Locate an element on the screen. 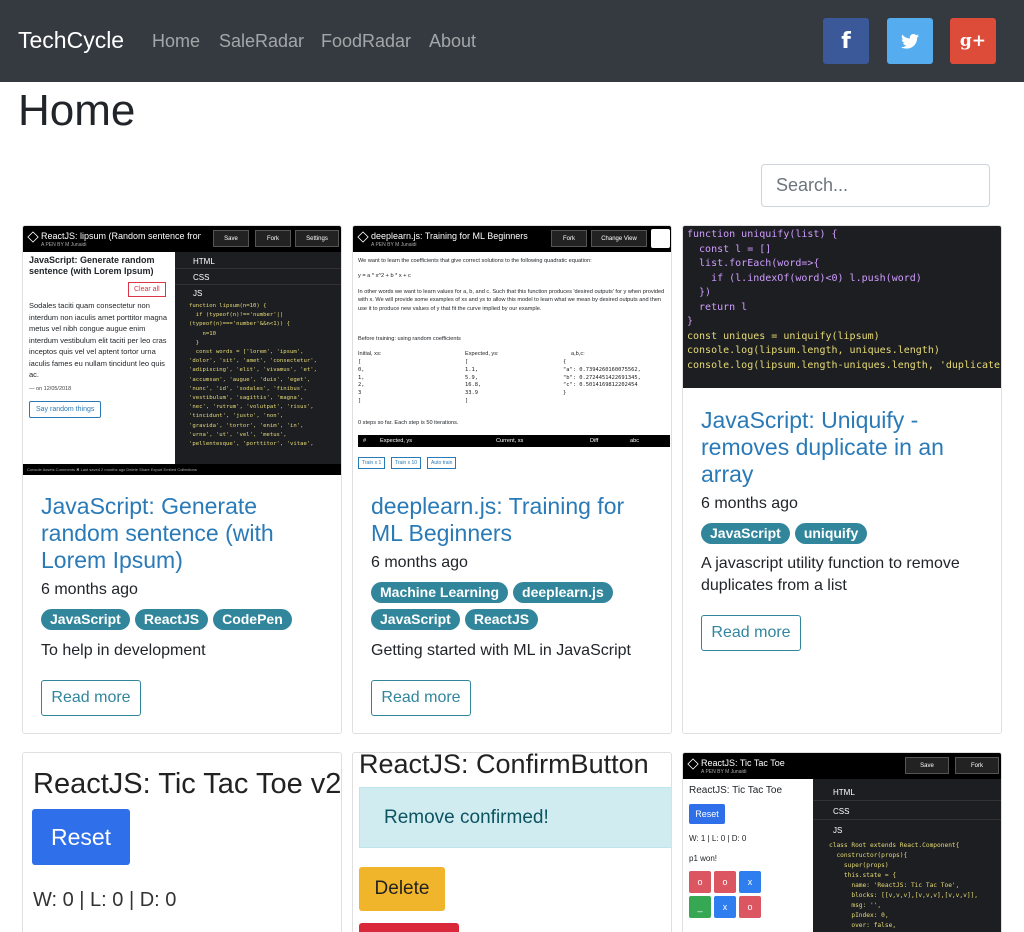 The width and height of the screenshot is (1024, 932). code-line: 'urna', 'ut', 'vel', 'metus', is located at coordinates (238, 434).